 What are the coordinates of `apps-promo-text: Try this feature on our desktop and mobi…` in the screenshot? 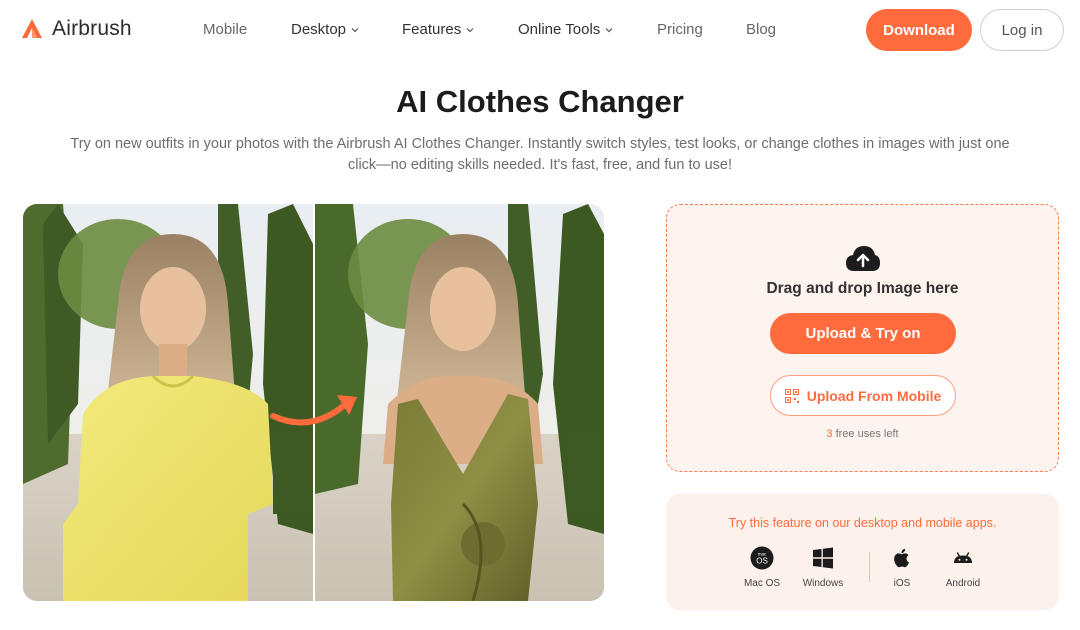 It's located at (862, 523).